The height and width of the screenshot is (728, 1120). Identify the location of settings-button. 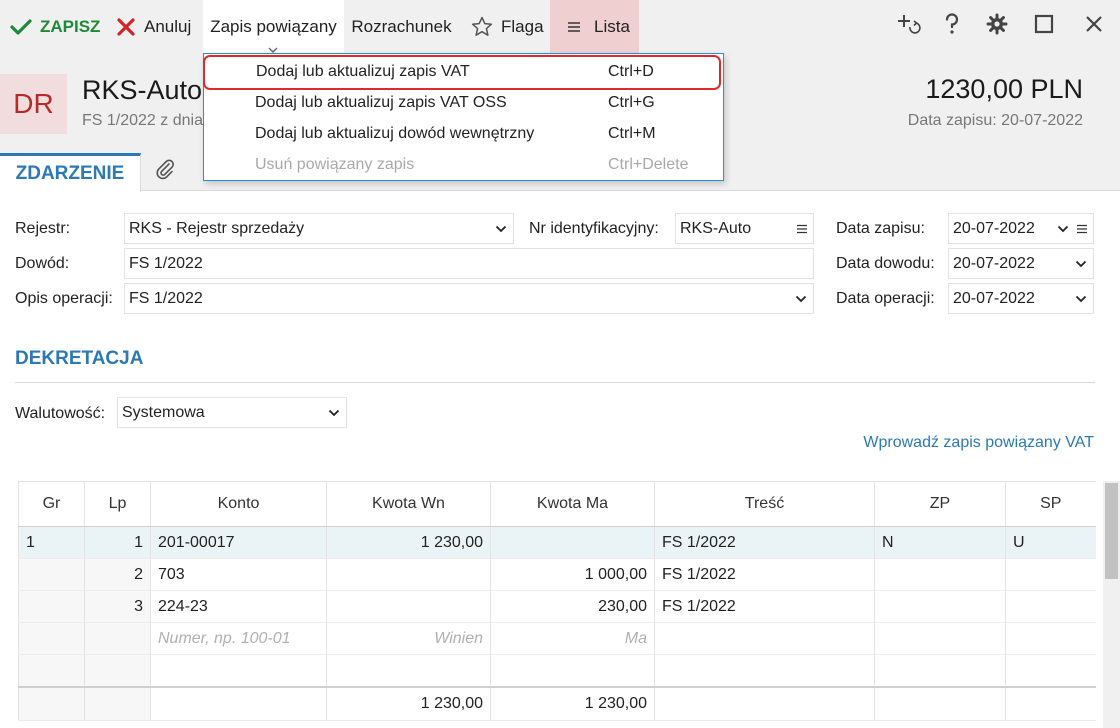
(997, 26).